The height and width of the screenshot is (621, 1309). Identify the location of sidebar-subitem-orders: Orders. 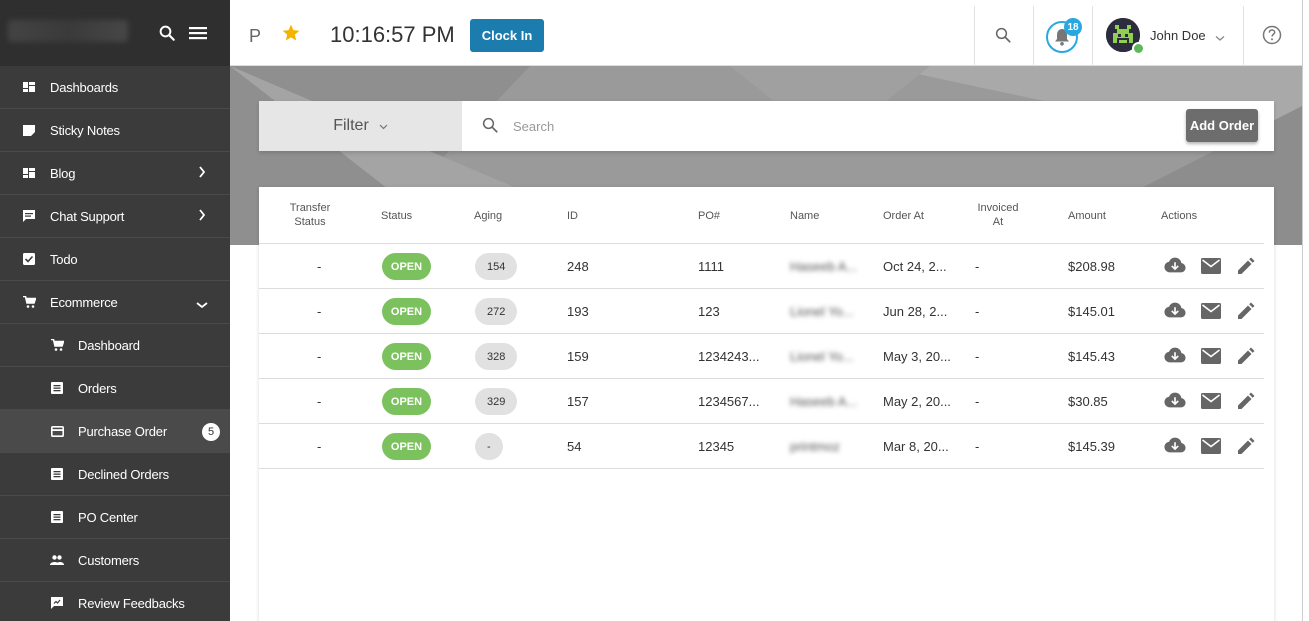
(115, 388).